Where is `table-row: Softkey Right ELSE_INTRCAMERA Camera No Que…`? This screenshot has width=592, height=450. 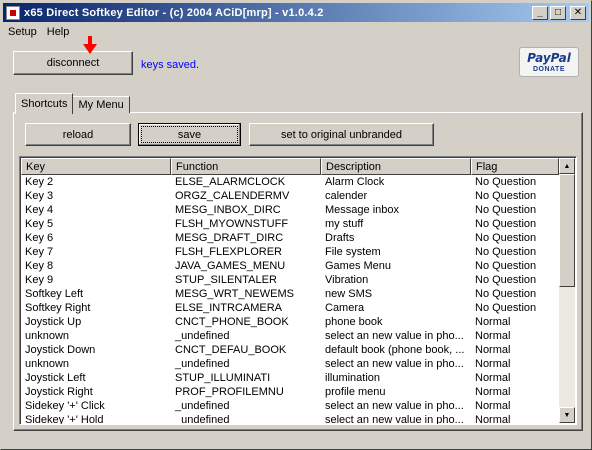
table-row: Softkey Right ELSE_INTRCAMERA Camera No Que… is located at coordinates (290, 308).